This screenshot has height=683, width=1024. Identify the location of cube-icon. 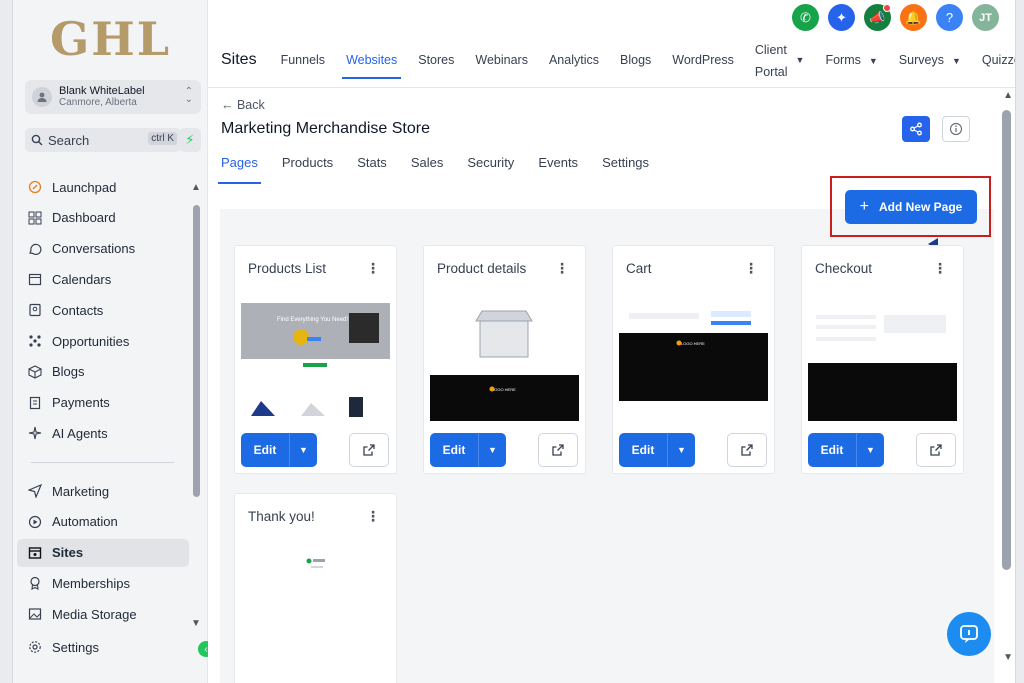
(35, 372).